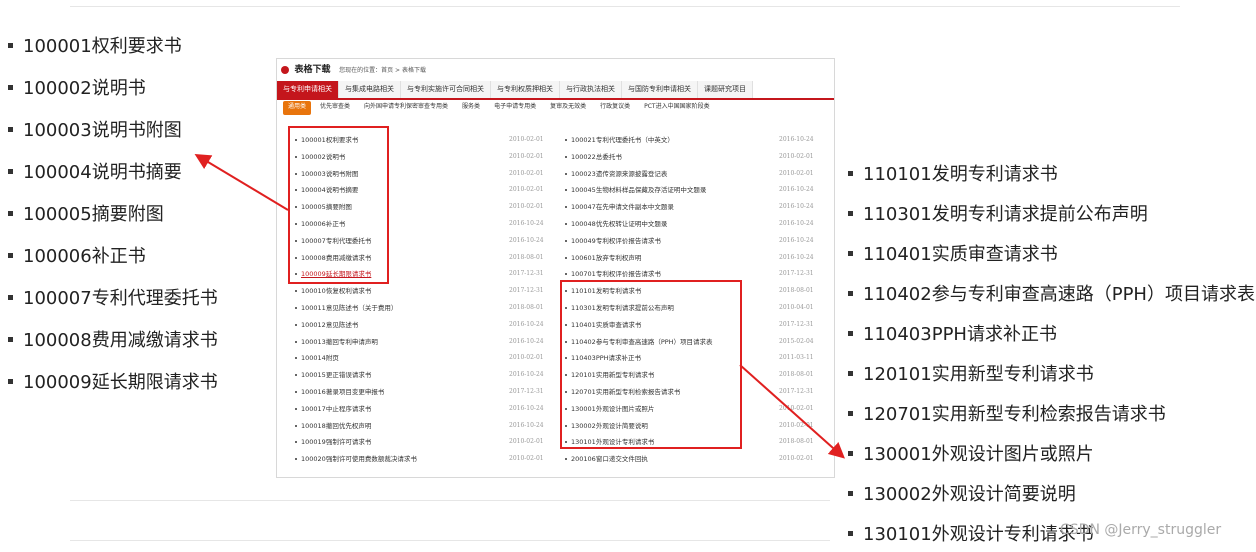 This screenshot has width=1256, height=552. I want to click on form-name: 100020强制许可使用费数额裁决请求书, so click(359, 459).